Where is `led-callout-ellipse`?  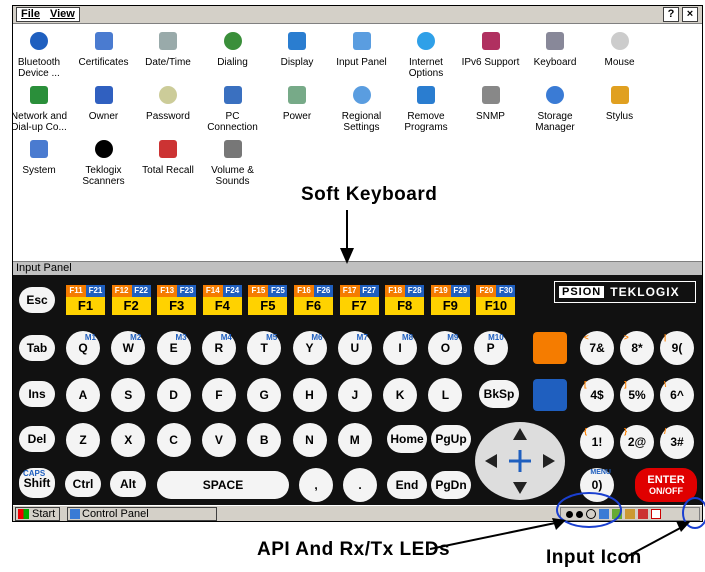 led-callout-ellipse is located at coordinates (589, 510).